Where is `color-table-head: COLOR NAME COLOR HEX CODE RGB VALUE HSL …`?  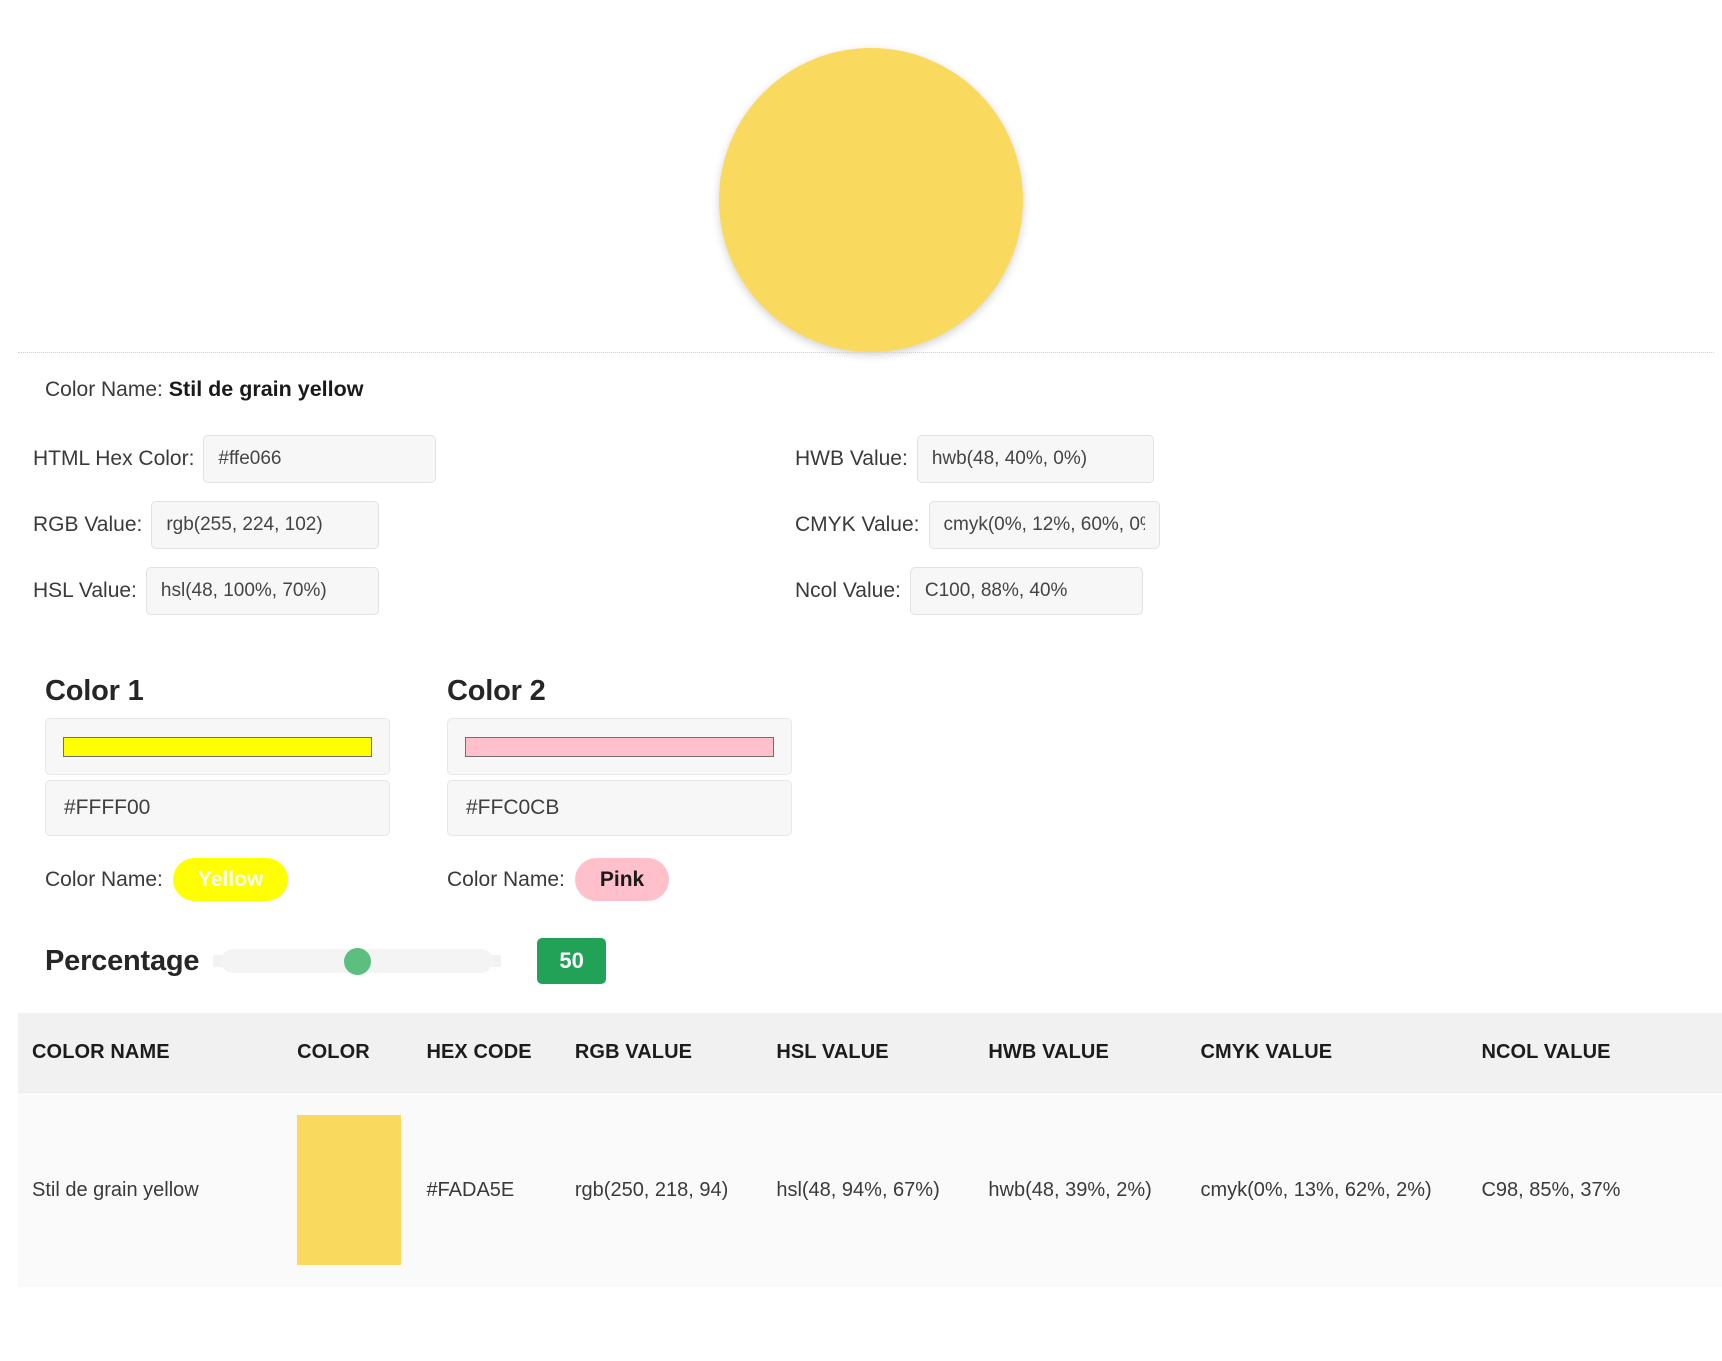 color-table-head: COLOR NAME COLOR HEX CODE RGB VALUE HSL … is located at coordinates (870, 1053).